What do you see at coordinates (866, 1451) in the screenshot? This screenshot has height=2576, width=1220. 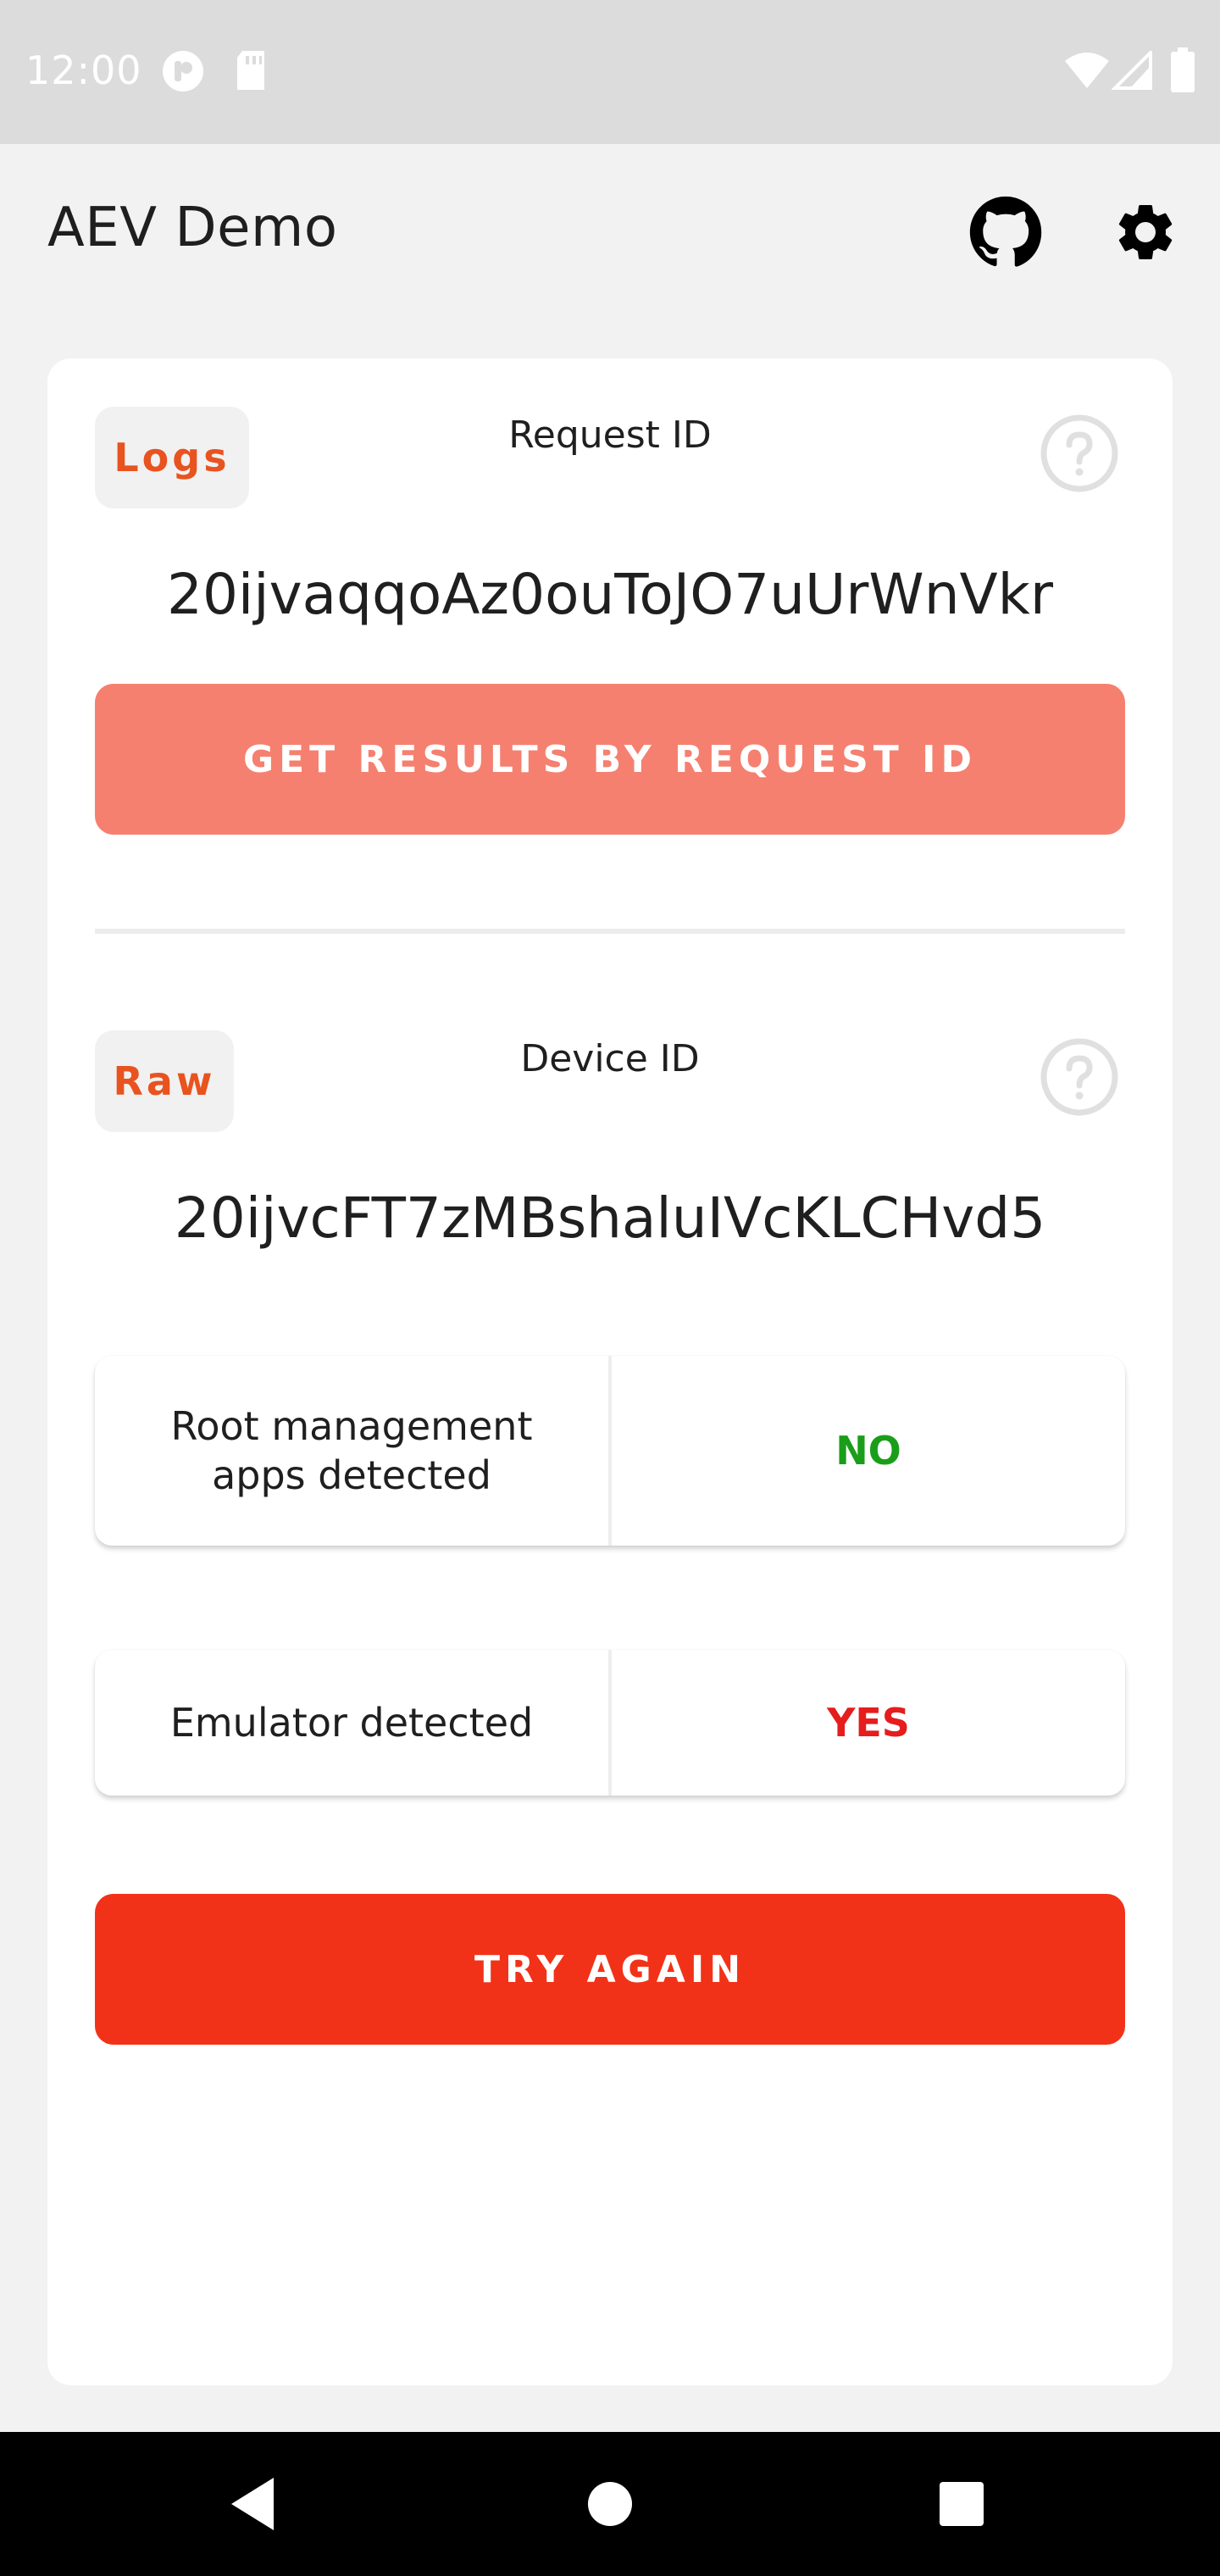 I see `result-value: NO` at bounding box center [866, 1451].